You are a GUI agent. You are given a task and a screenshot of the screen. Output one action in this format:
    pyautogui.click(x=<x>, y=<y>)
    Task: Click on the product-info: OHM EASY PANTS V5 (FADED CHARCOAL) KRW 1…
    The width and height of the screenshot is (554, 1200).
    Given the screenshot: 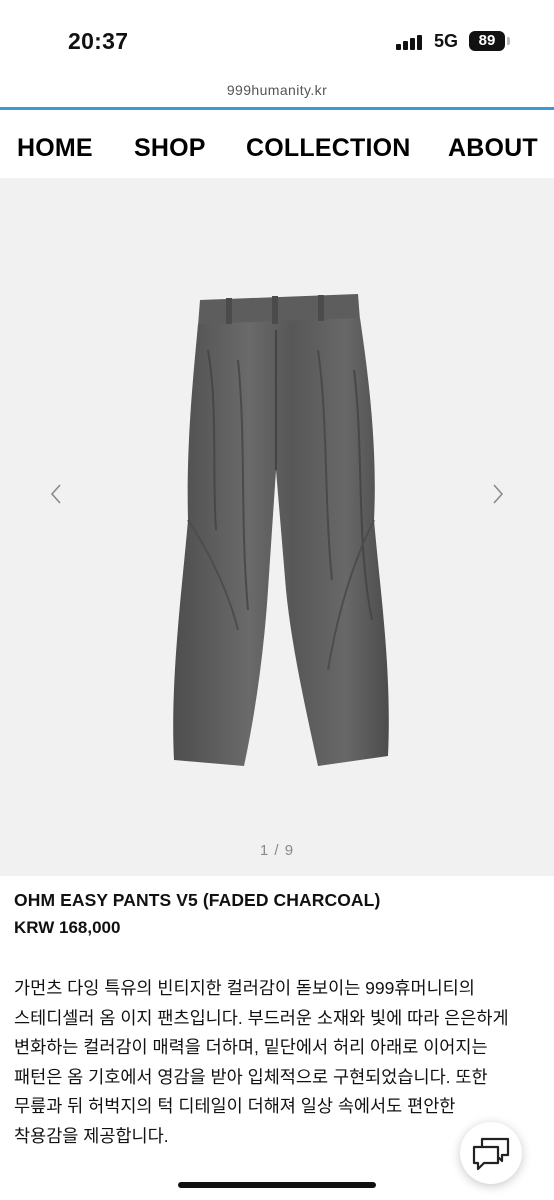 What is the action you would take?
    pyautogui.click(x=277, y=914)
    